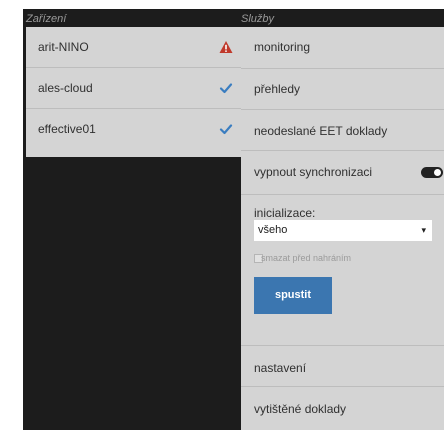 The width and height of the screenshot is (444, 430). Describe the element at coordinates (293, 295) in the screenshot. I see `run-button: spustit` at that location.